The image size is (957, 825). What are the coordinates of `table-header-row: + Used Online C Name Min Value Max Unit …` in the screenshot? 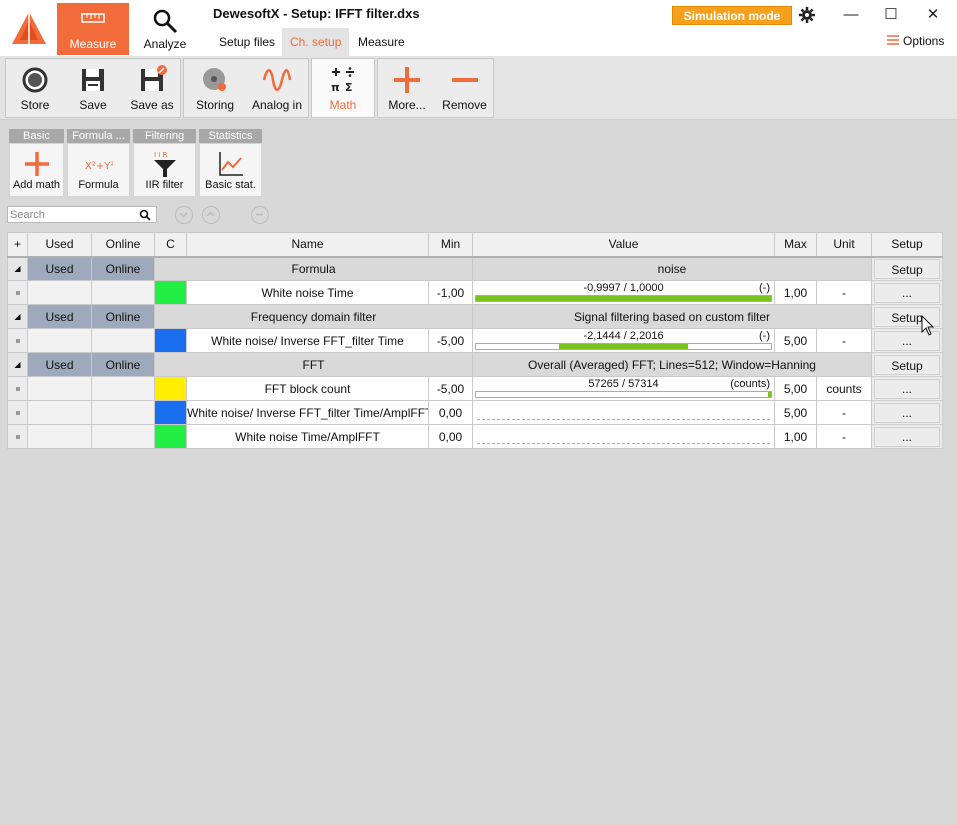 It's located at (475, 245).